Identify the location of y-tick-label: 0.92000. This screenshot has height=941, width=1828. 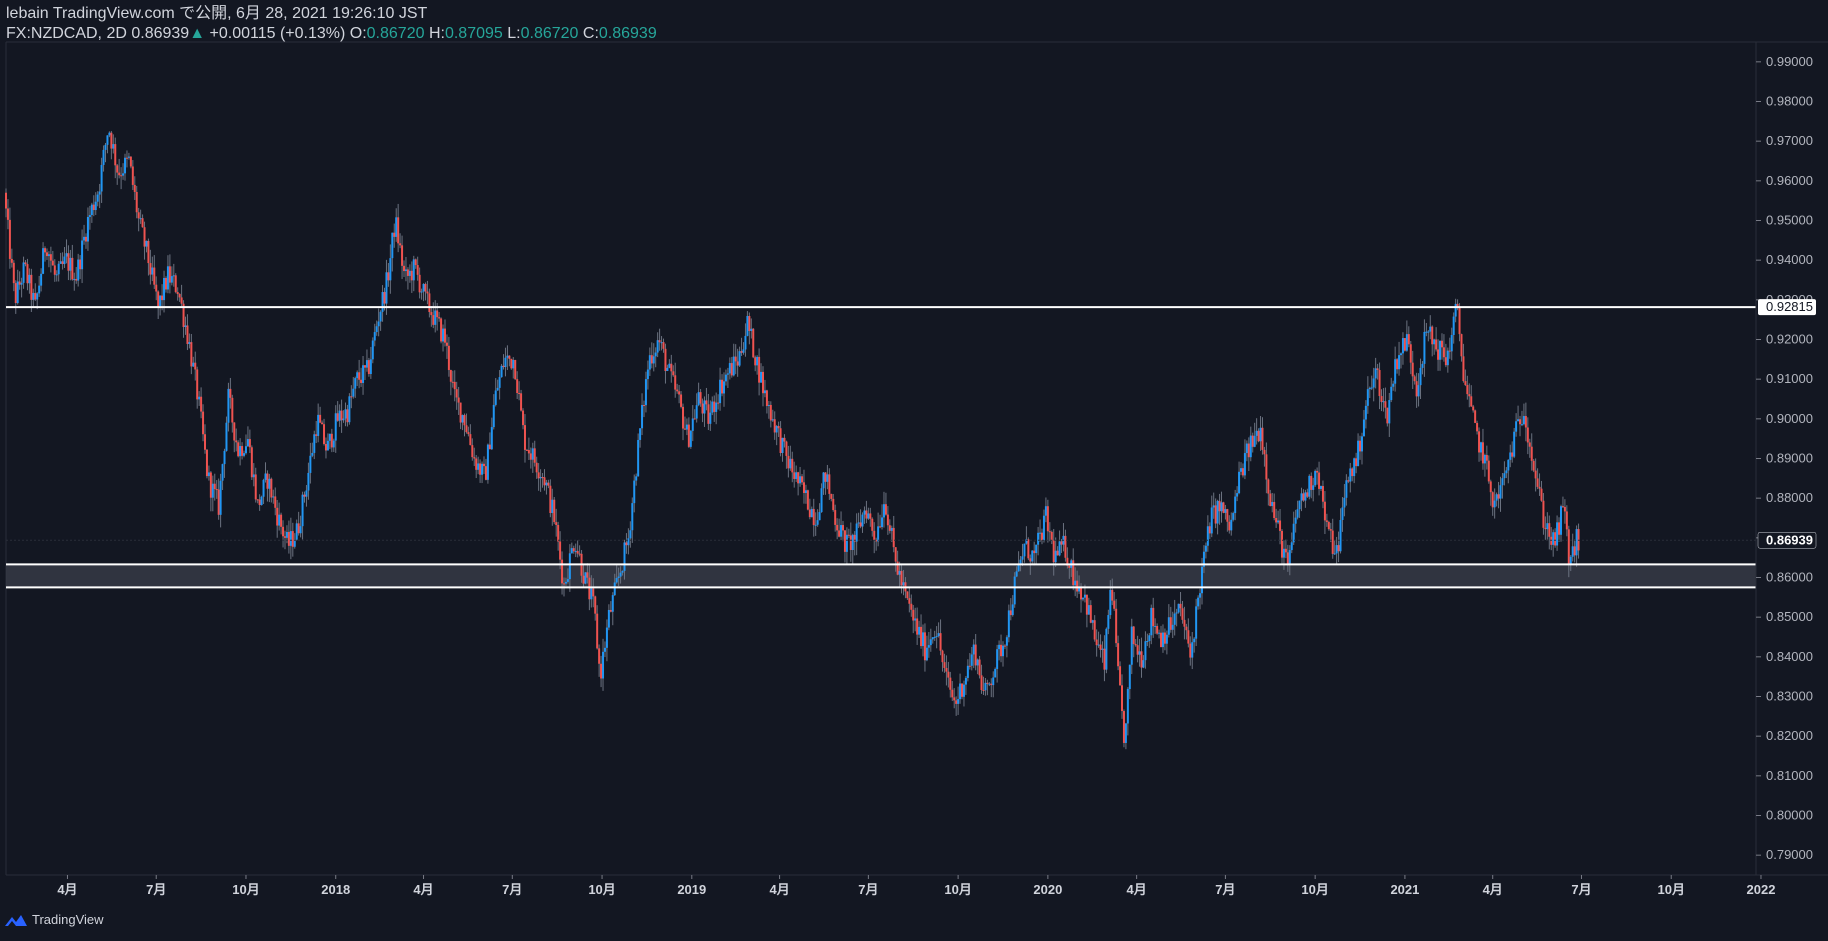
(1789, 339).